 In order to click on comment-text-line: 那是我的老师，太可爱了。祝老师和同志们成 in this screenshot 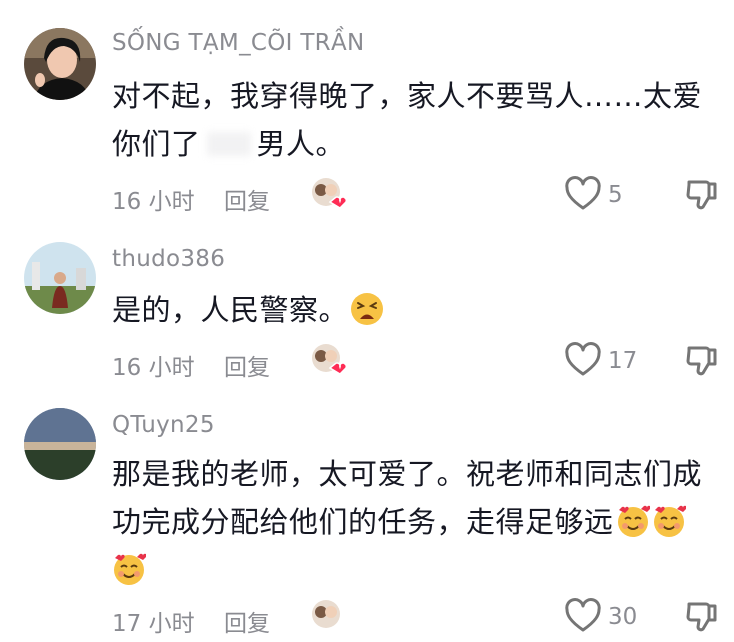, I will do `click(407, 474)`.